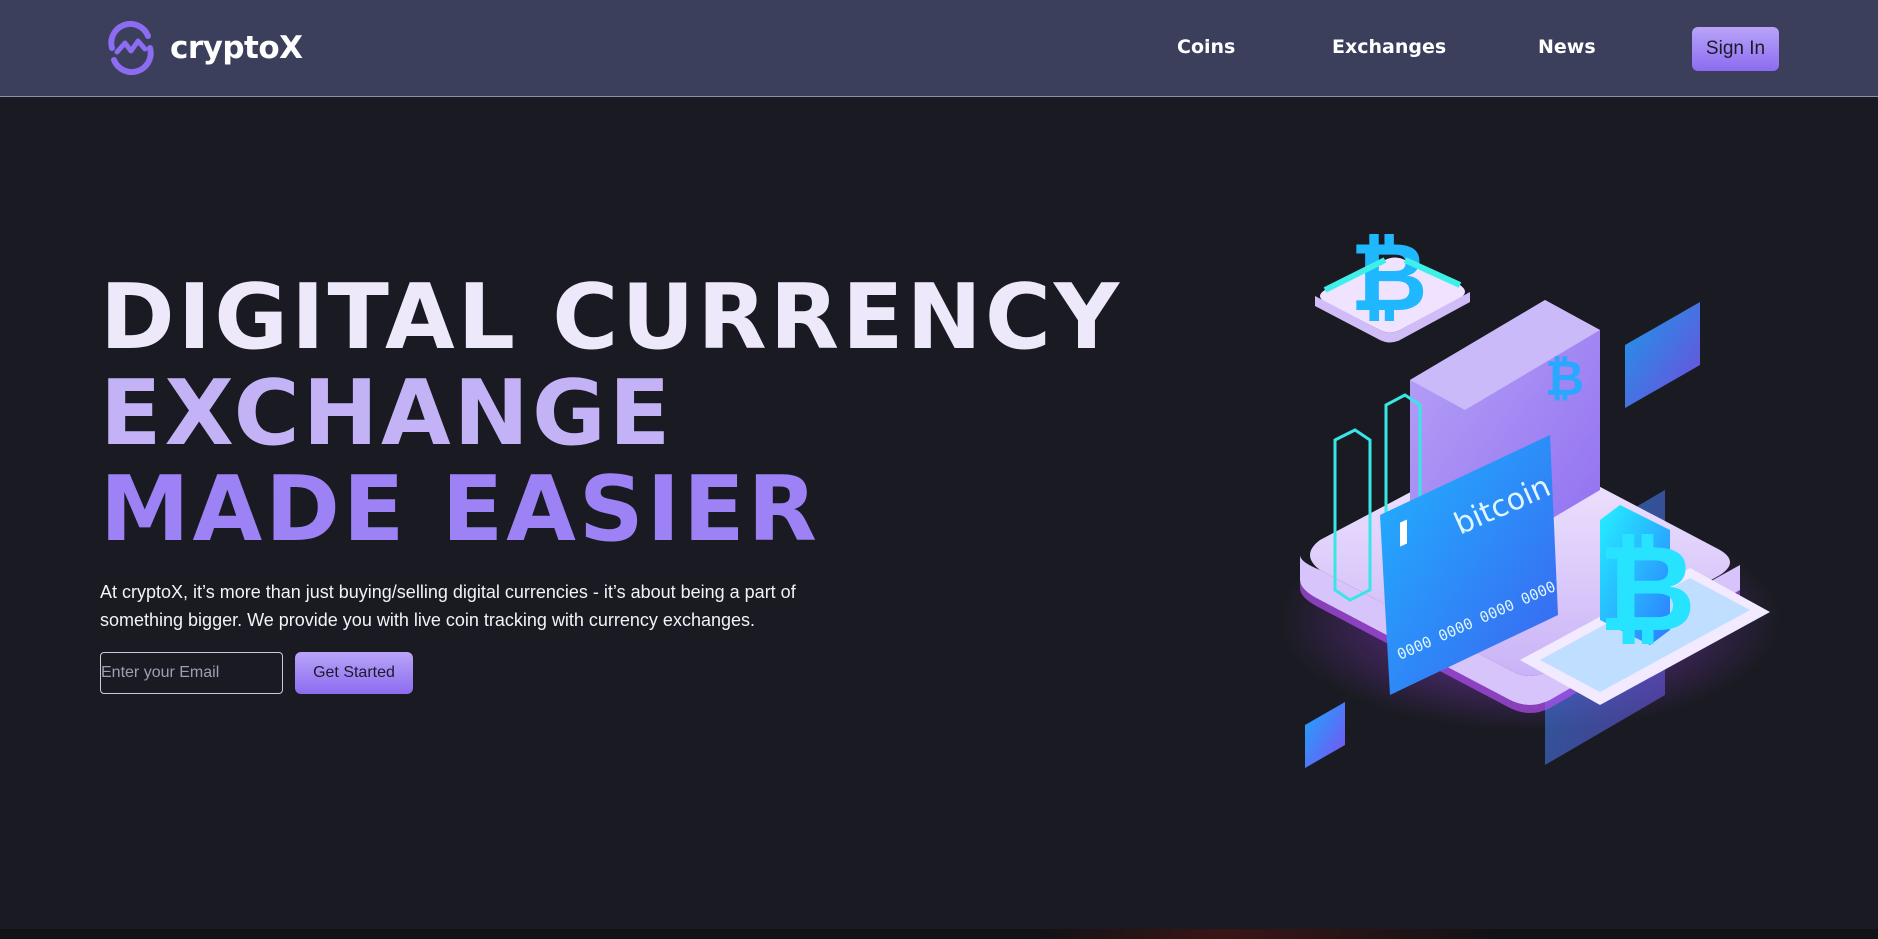 The height and width of the screenshot is (939, 1878). What do you see at coordinates (939, 48) in the screenshot?
I see `navbar: cryptoX Coins Exchanges News Sign In` at bounding box center [939, 48].